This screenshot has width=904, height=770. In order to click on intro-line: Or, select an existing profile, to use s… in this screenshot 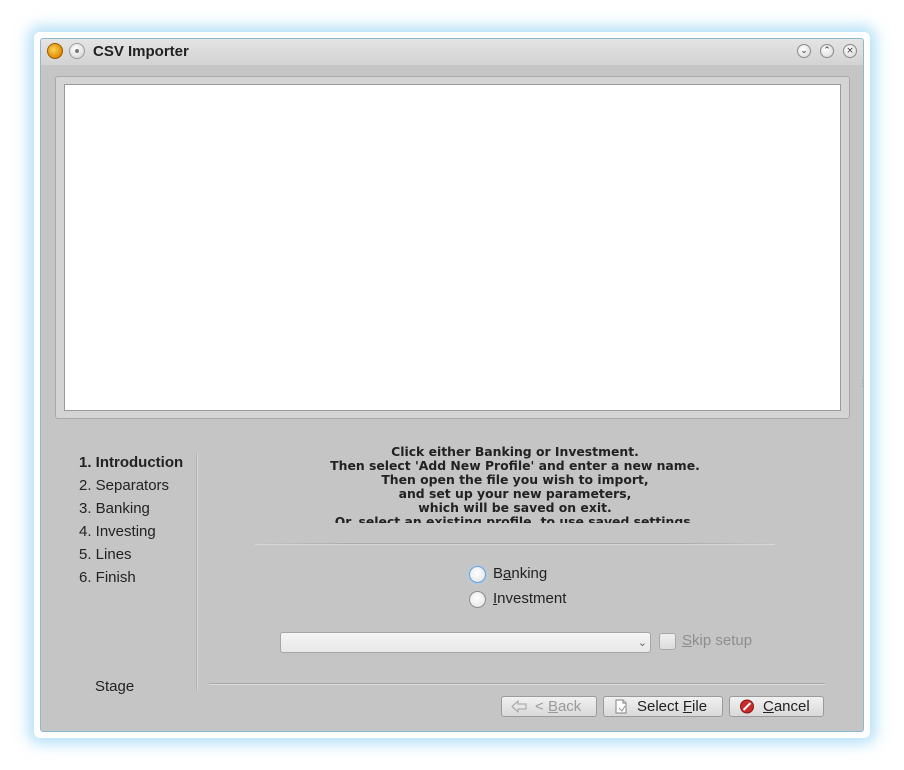, I will do `click(515, 519)`.